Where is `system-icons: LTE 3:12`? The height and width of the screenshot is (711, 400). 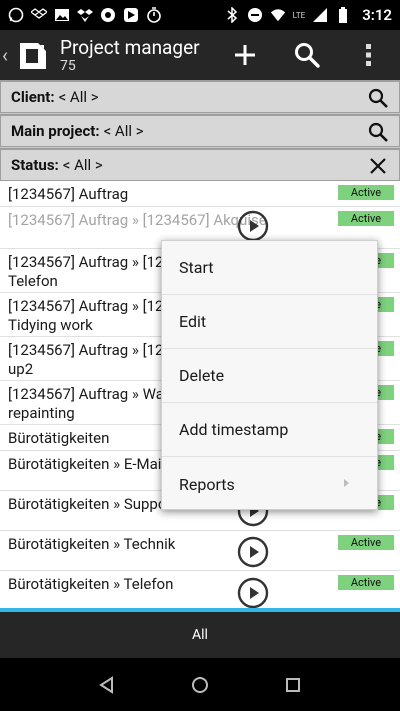 system-icons: LTE 3:12 is located at coordinates (308, 15).